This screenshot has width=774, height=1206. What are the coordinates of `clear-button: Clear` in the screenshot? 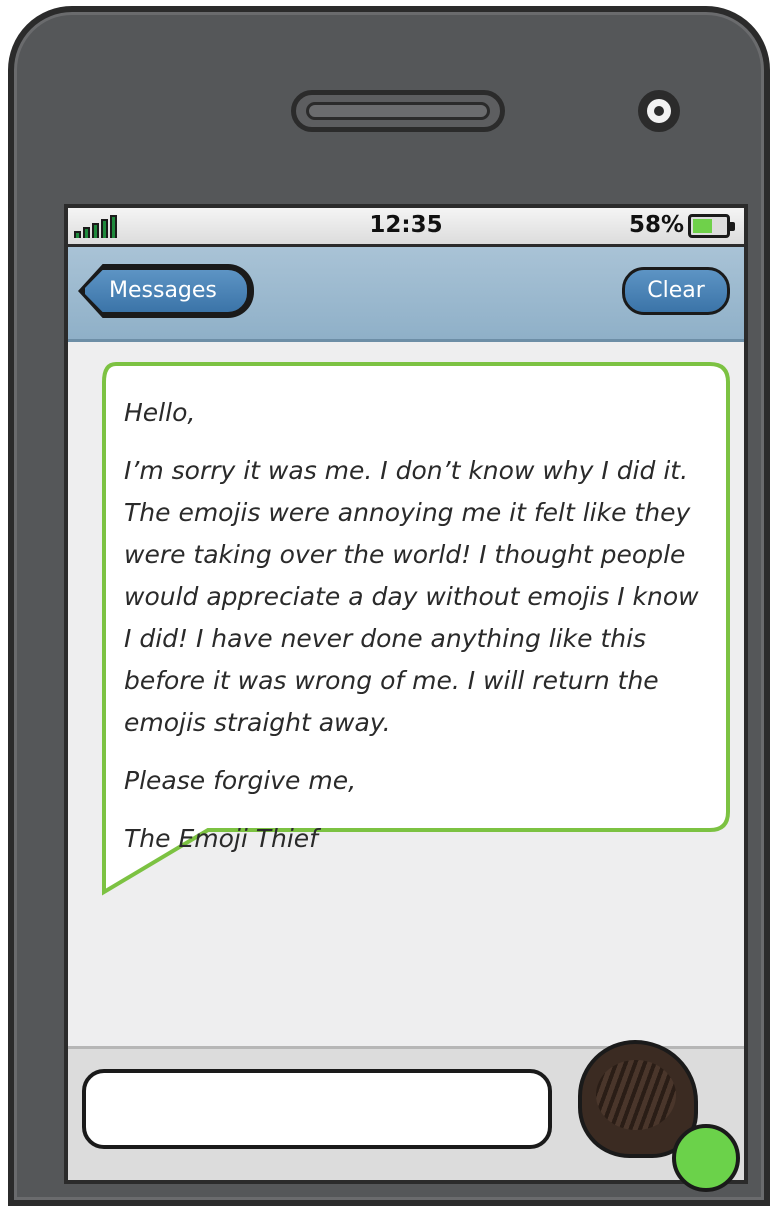 It's located at (676, 291).